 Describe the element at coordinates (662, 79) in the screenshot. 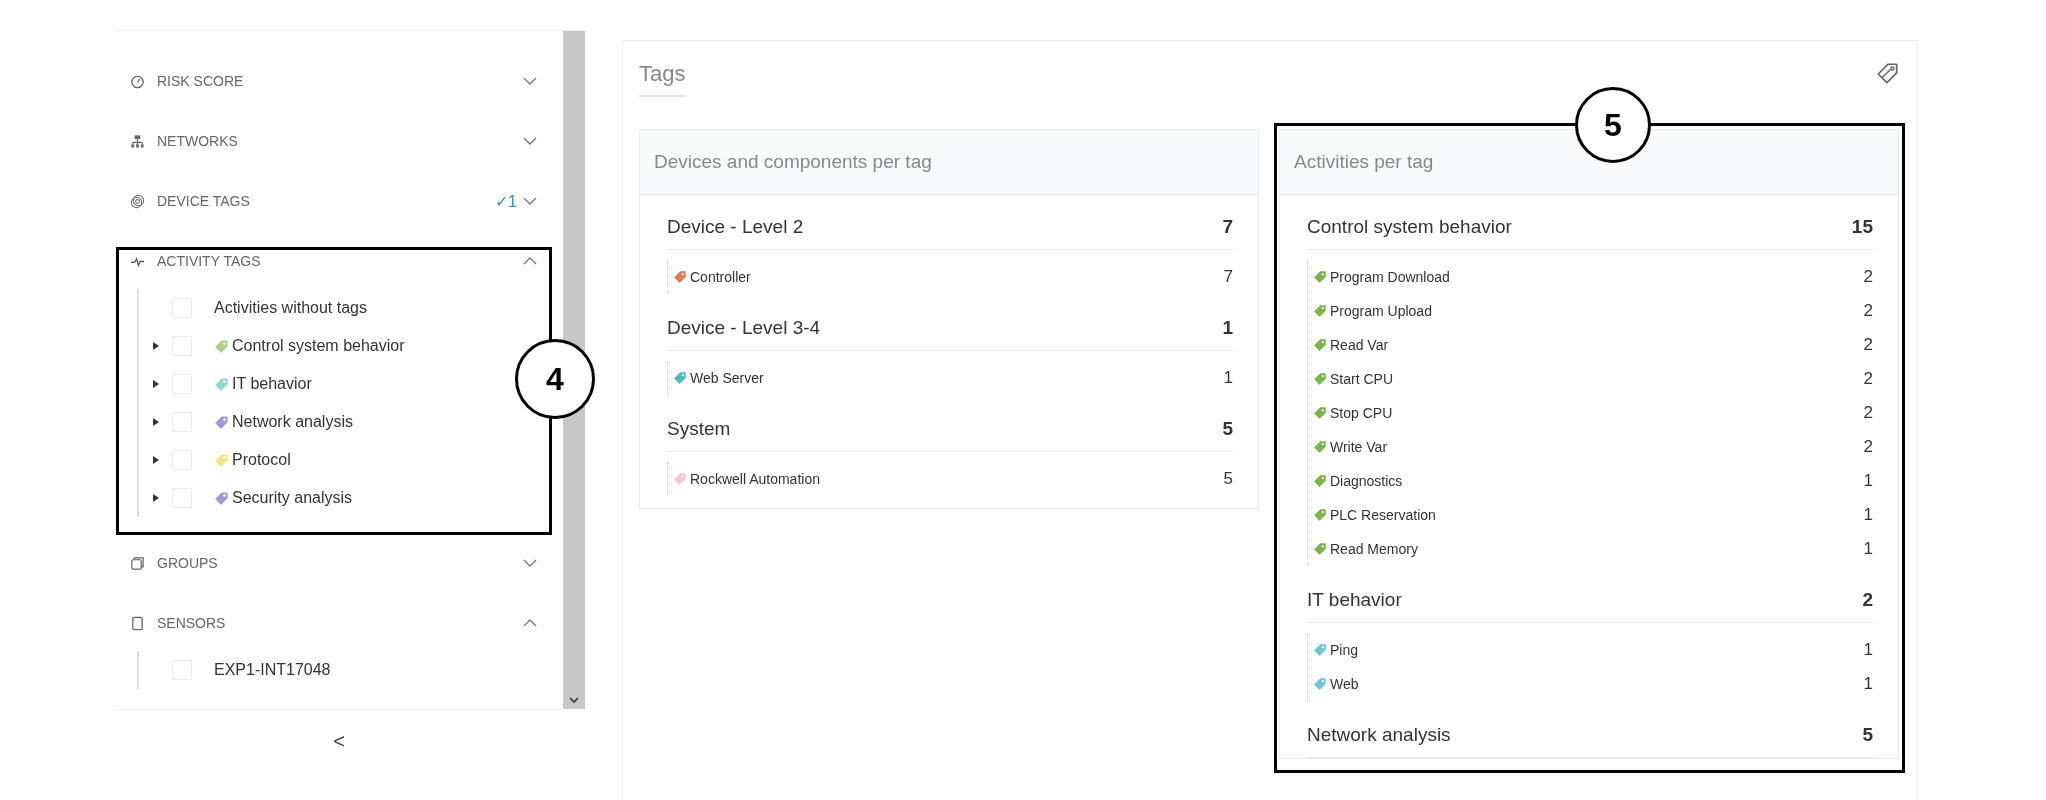

I see `panel-title: Tags` at that location.